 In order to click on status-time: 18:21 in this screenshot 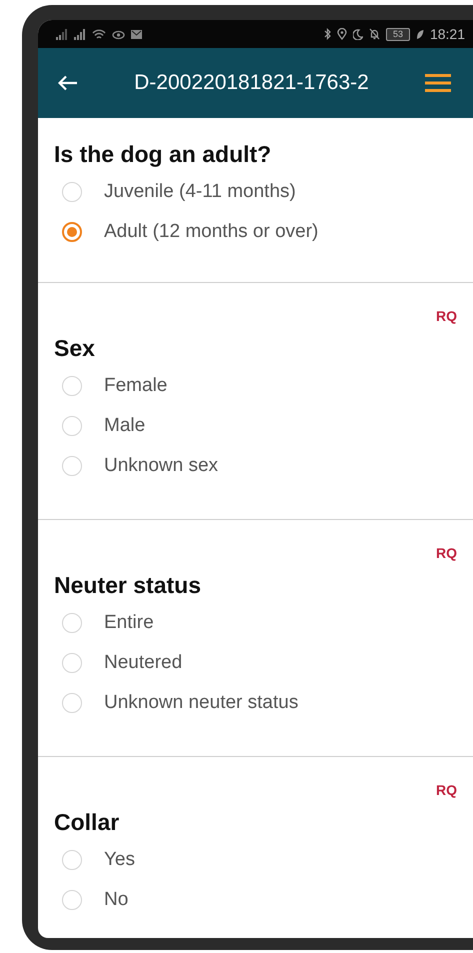, I will do `click(447, 34)`.